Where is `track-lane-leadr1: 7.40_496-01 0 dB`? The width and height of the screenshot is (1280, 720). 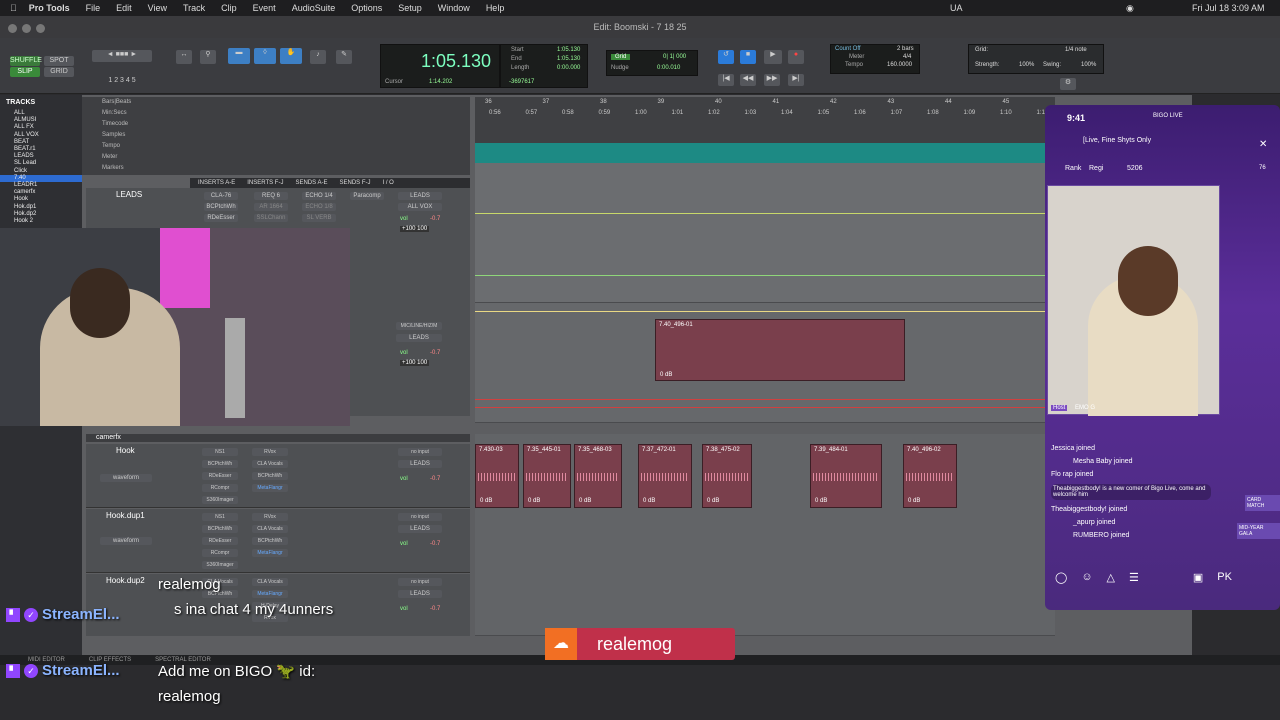
track-lane-leadr1: 7.40_496-01 0 dB is located at coordinates (765, 363).